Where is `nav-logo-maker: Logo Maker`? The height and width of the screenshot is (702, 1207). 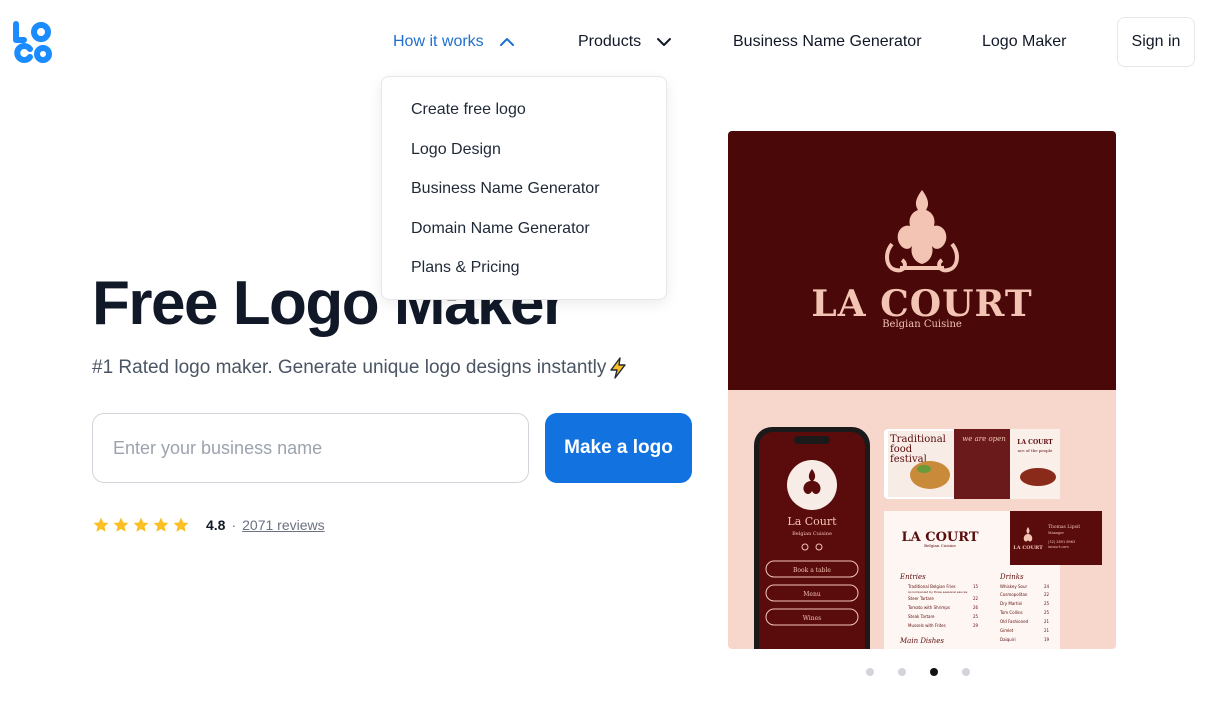
nav-logo-maker: Logo Maker is located at coordinates (1024, 42).